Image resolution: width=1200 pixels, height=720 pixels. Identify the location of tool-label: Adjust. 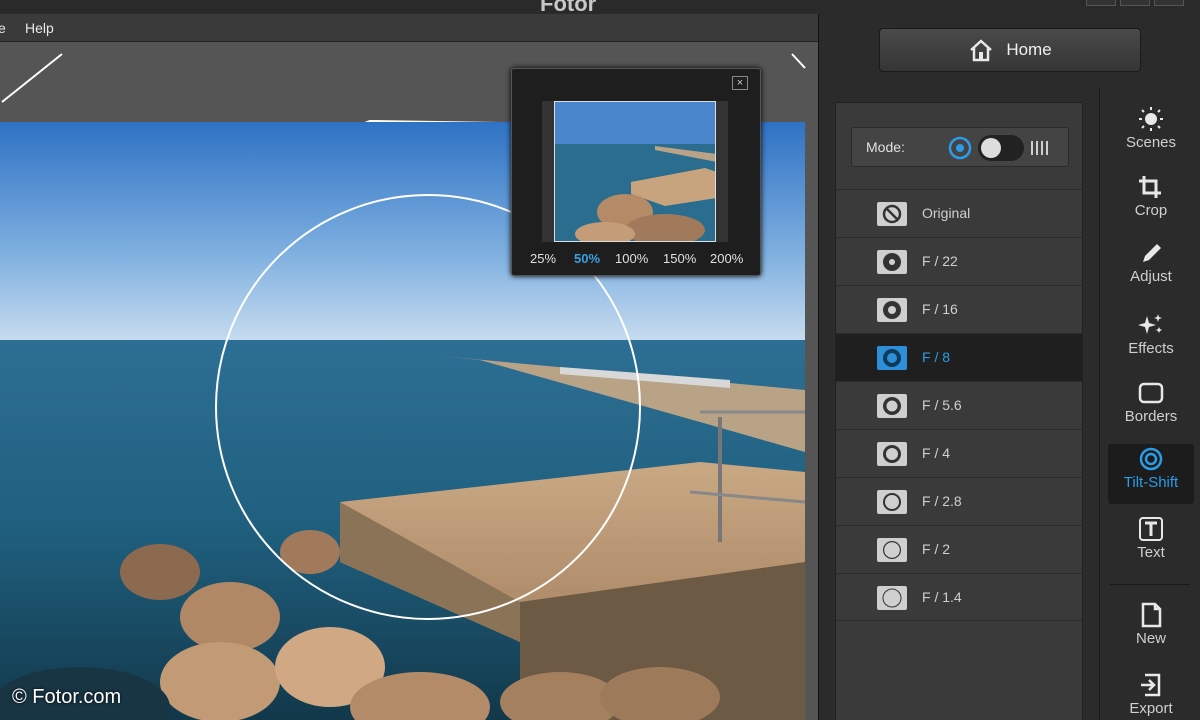
(1151, 276).